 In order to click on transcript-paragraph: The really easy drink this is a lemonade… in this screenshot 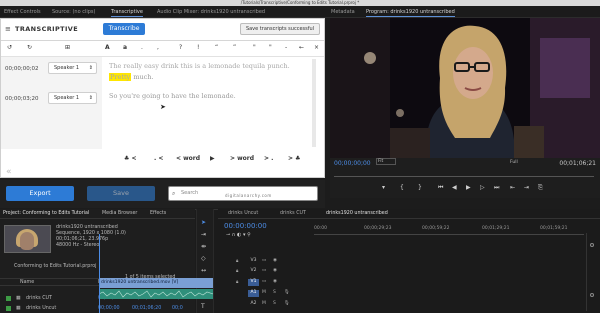, I will do `click(209, 72)`.